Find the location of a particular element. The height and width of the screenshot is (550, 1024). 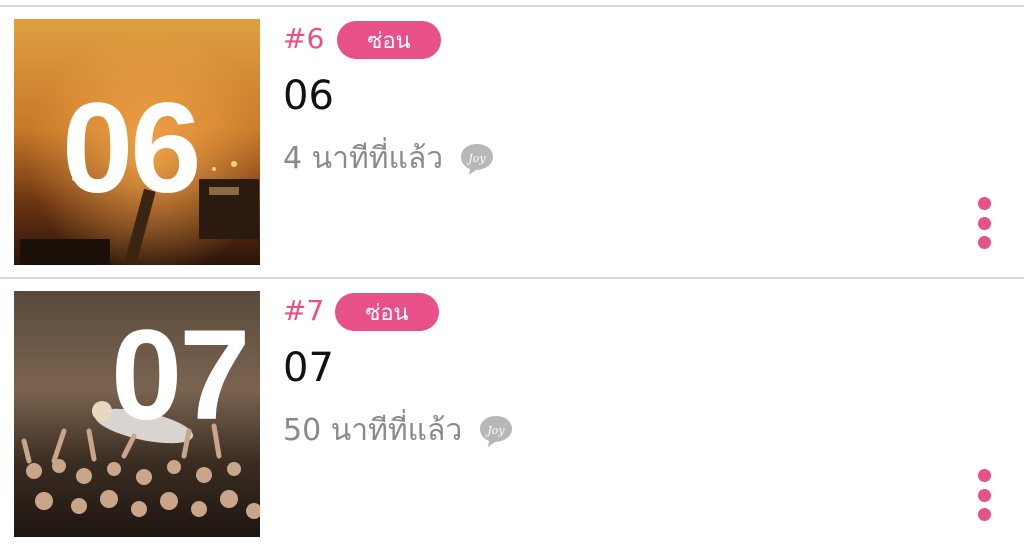

time-ago: 50 นาทีที่แล้ว is located at coordinates (373, 430).